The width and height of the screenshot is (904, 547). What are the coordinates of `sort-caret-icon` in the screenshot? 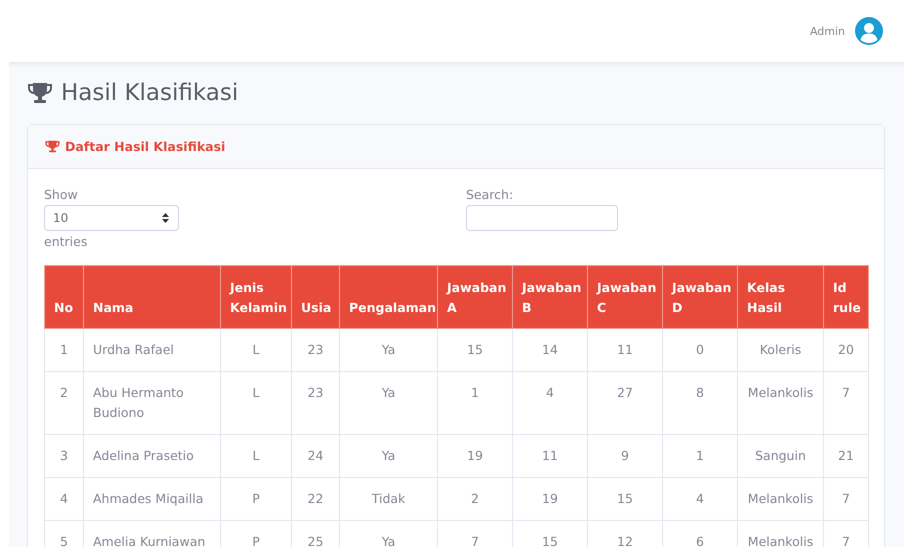 It's located at (165, 218).